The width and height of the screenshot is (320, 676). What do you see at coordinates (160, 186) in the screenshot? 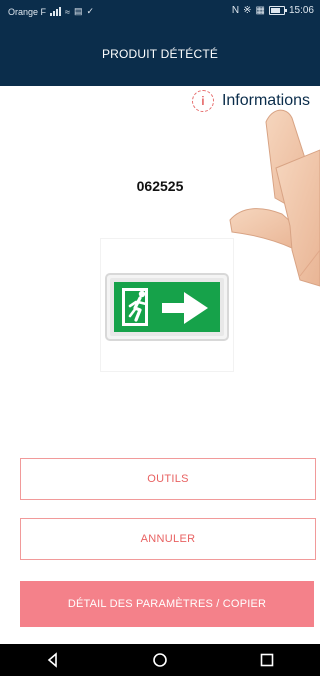
I see `product-code: 062525` at bounding box center [160, 186].